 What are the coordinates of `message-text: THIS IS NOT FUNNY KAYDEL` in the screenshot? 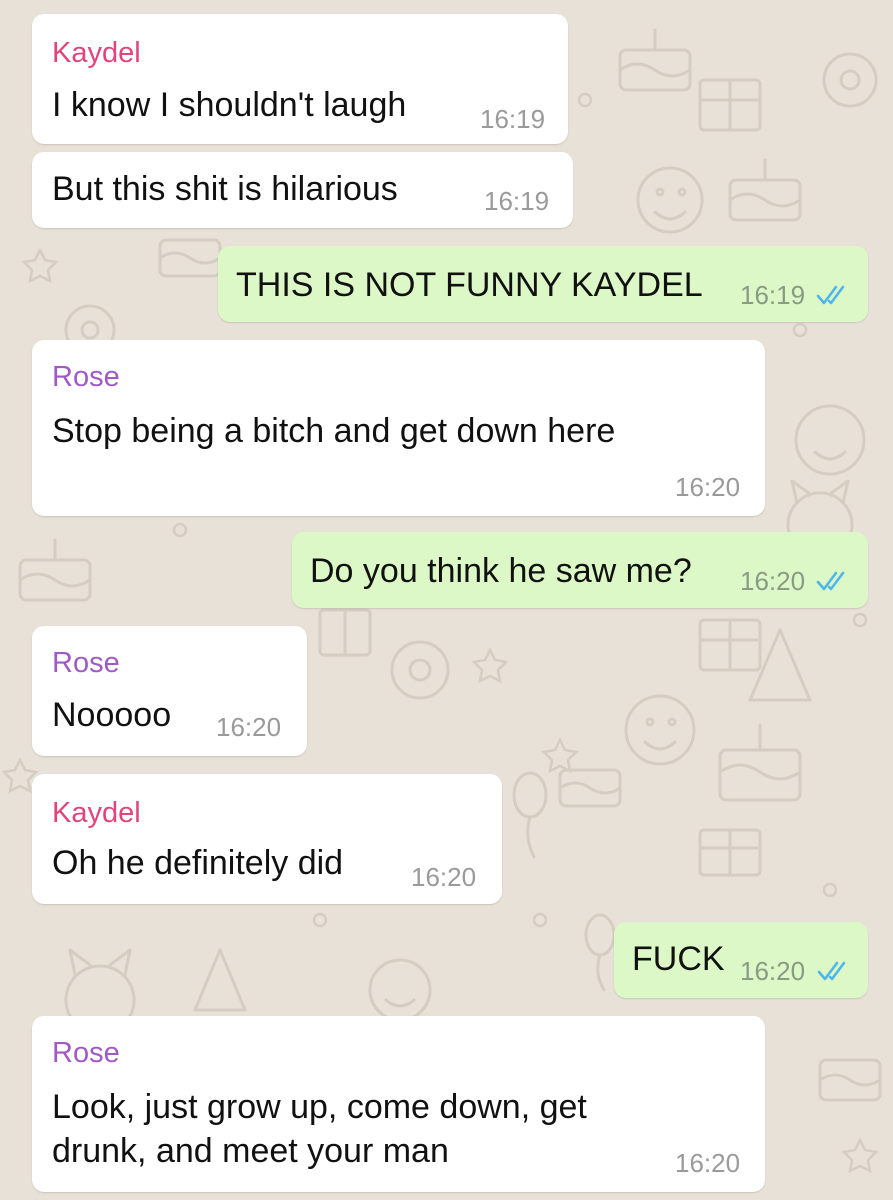 It's located at (469, 285).